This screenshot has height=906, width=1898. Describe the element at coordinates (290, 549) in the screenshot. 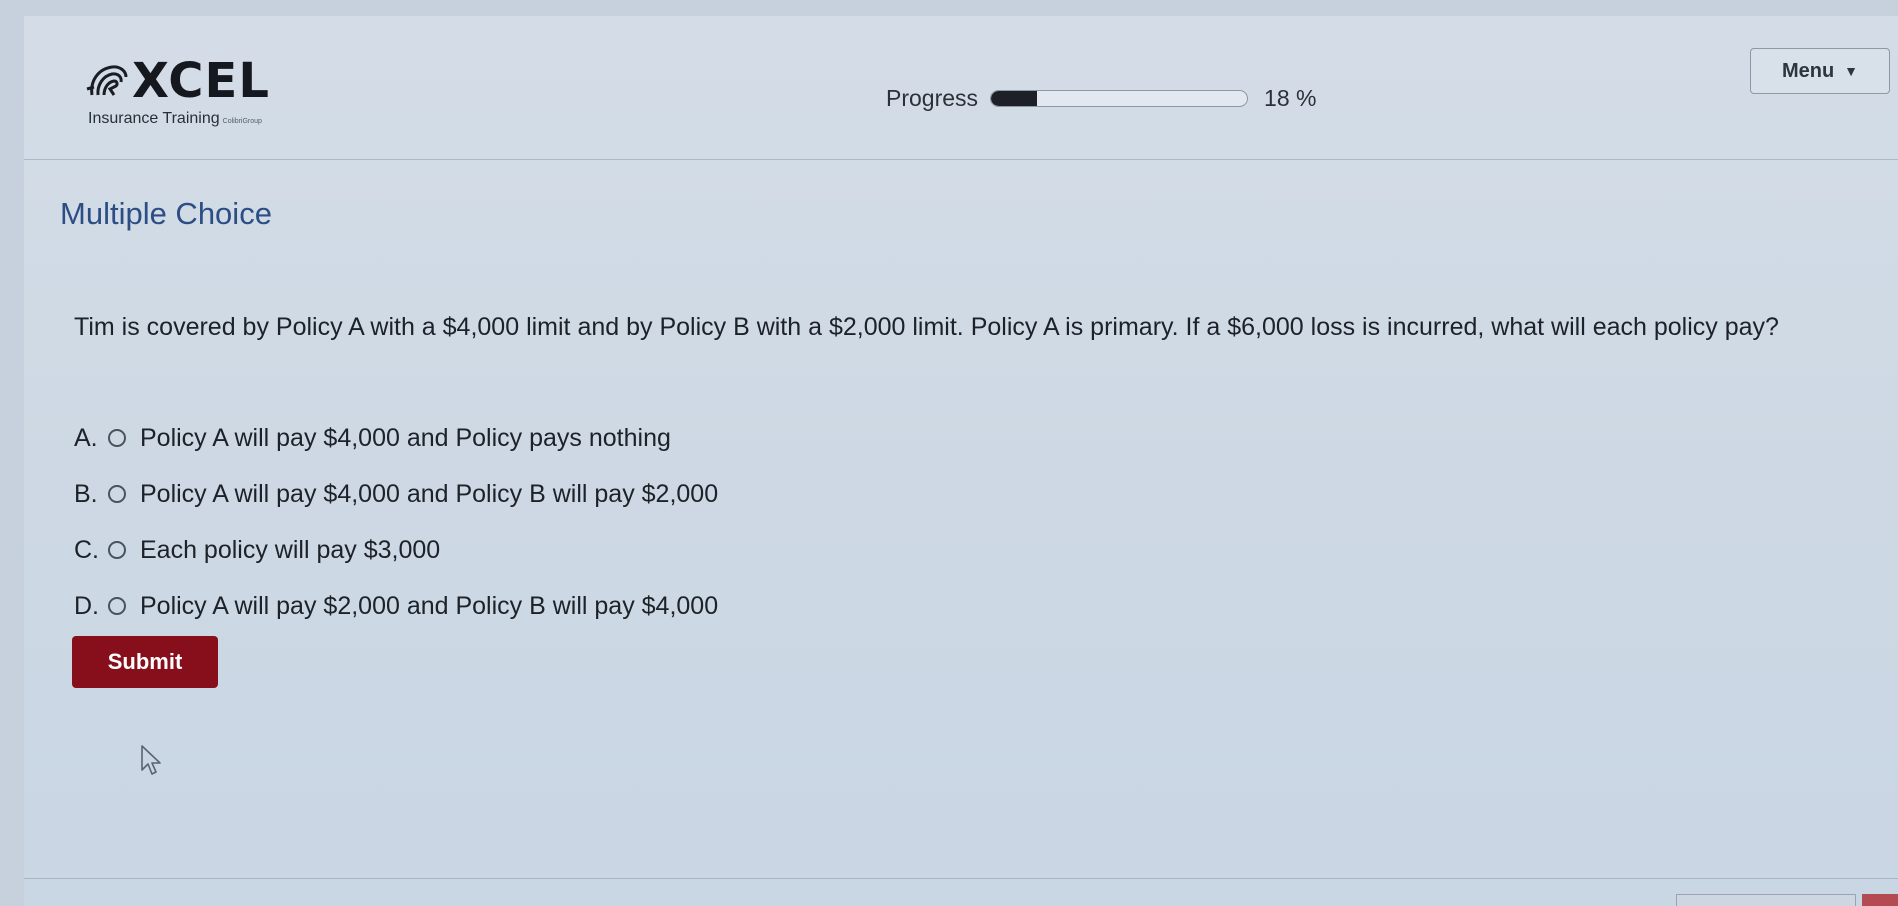

I see `option-text: Each policy will pay $3,000` at that location.